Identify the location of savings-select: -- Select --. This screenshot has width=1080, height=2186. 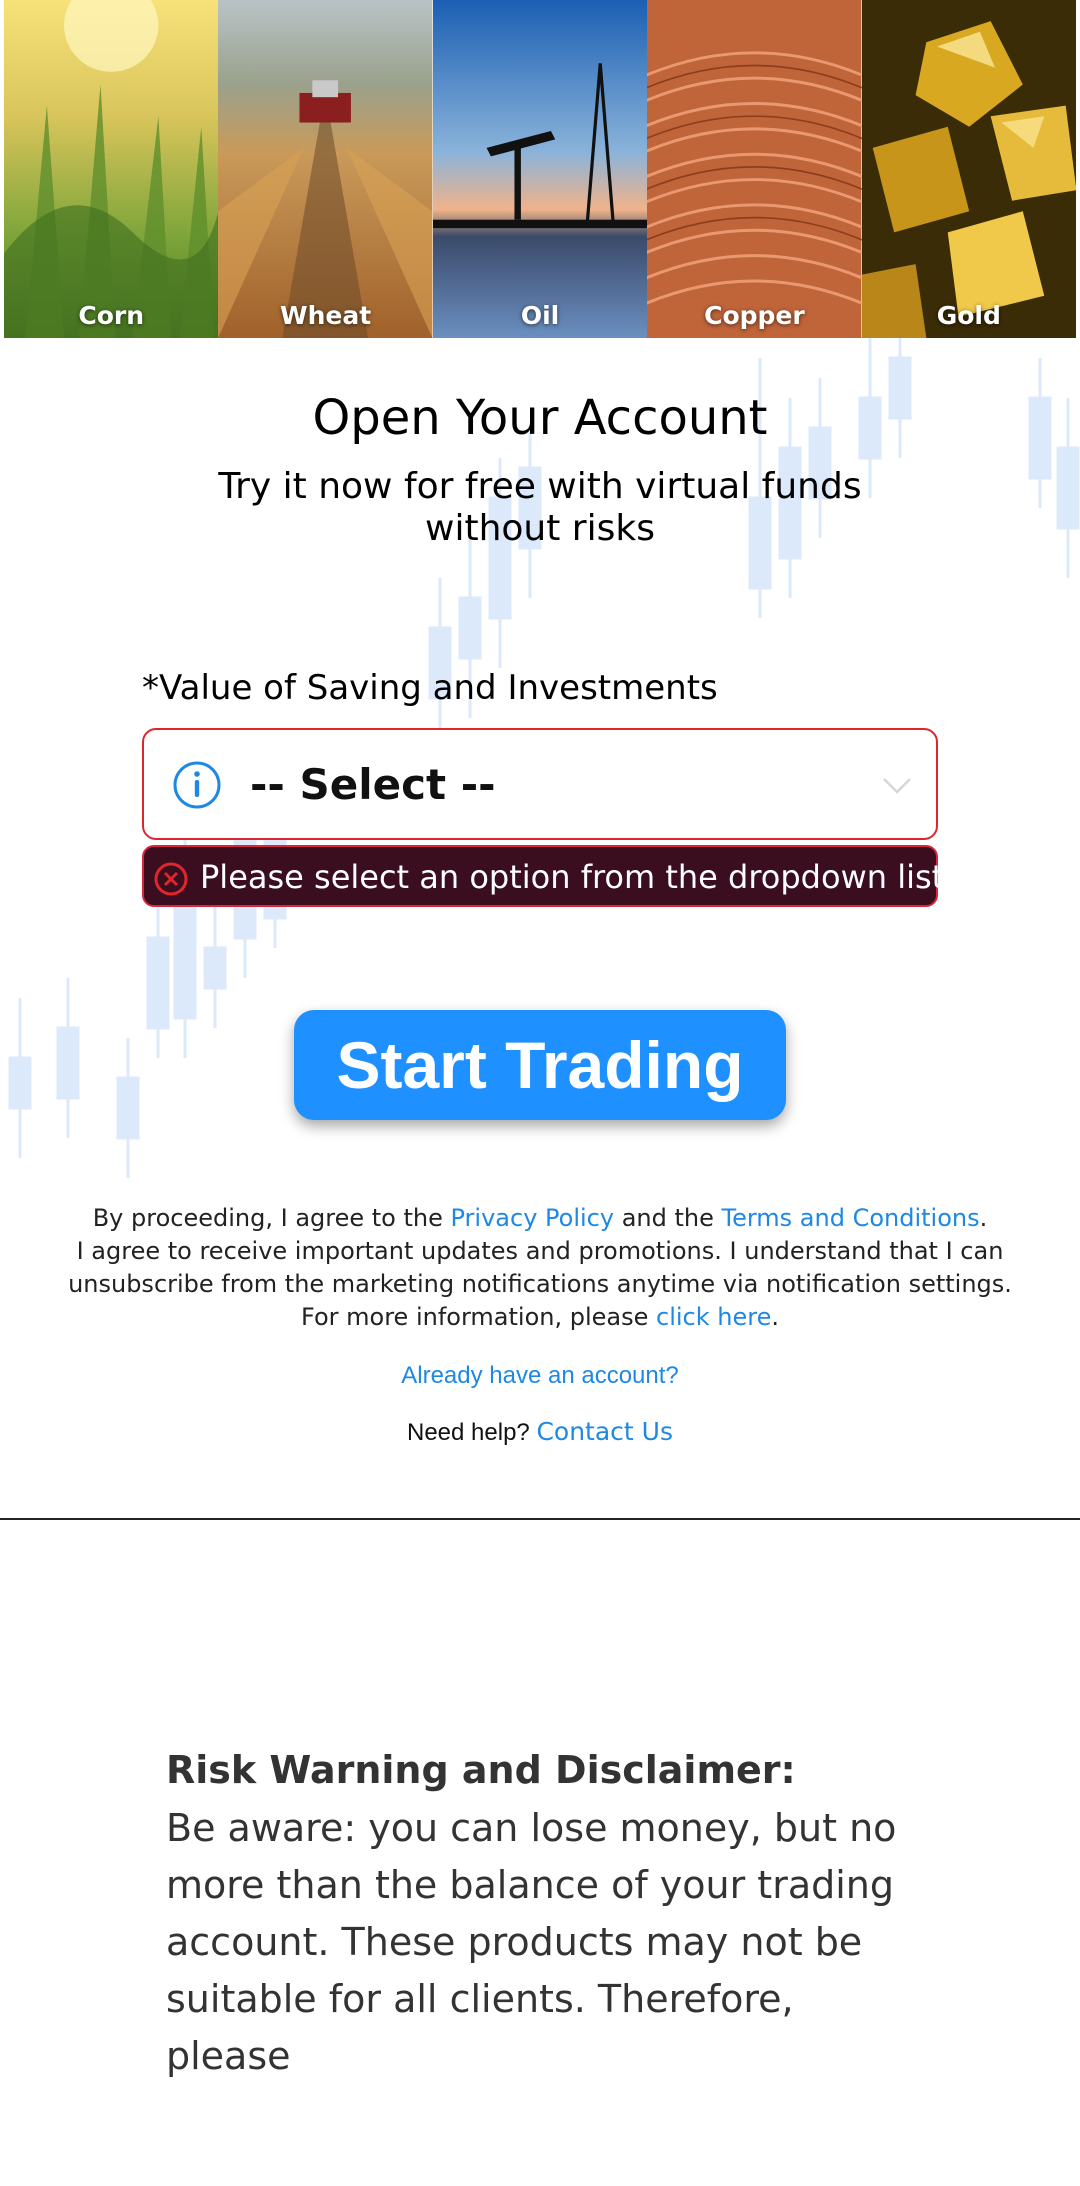
(540, 784).